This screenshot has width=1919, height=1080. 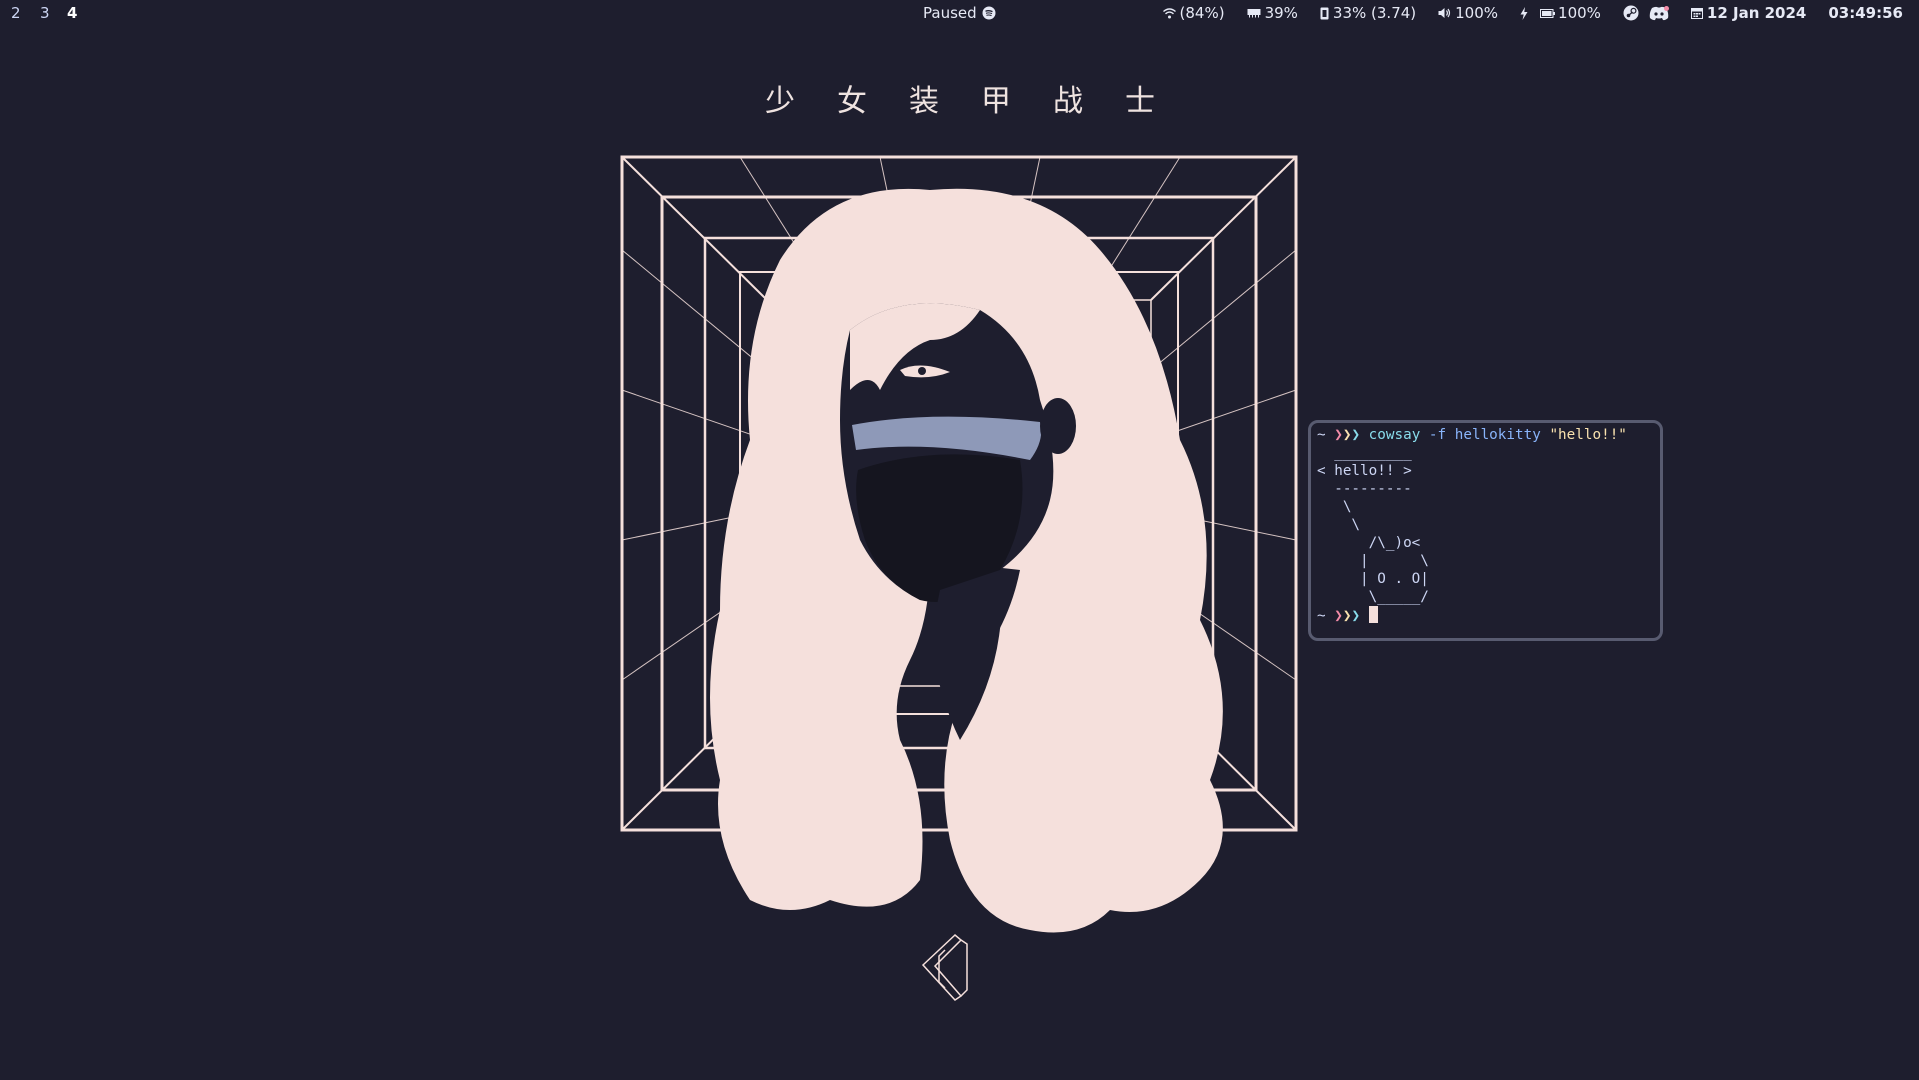 I want to click on memory-module: 39%, so click(x=1272, y=13).